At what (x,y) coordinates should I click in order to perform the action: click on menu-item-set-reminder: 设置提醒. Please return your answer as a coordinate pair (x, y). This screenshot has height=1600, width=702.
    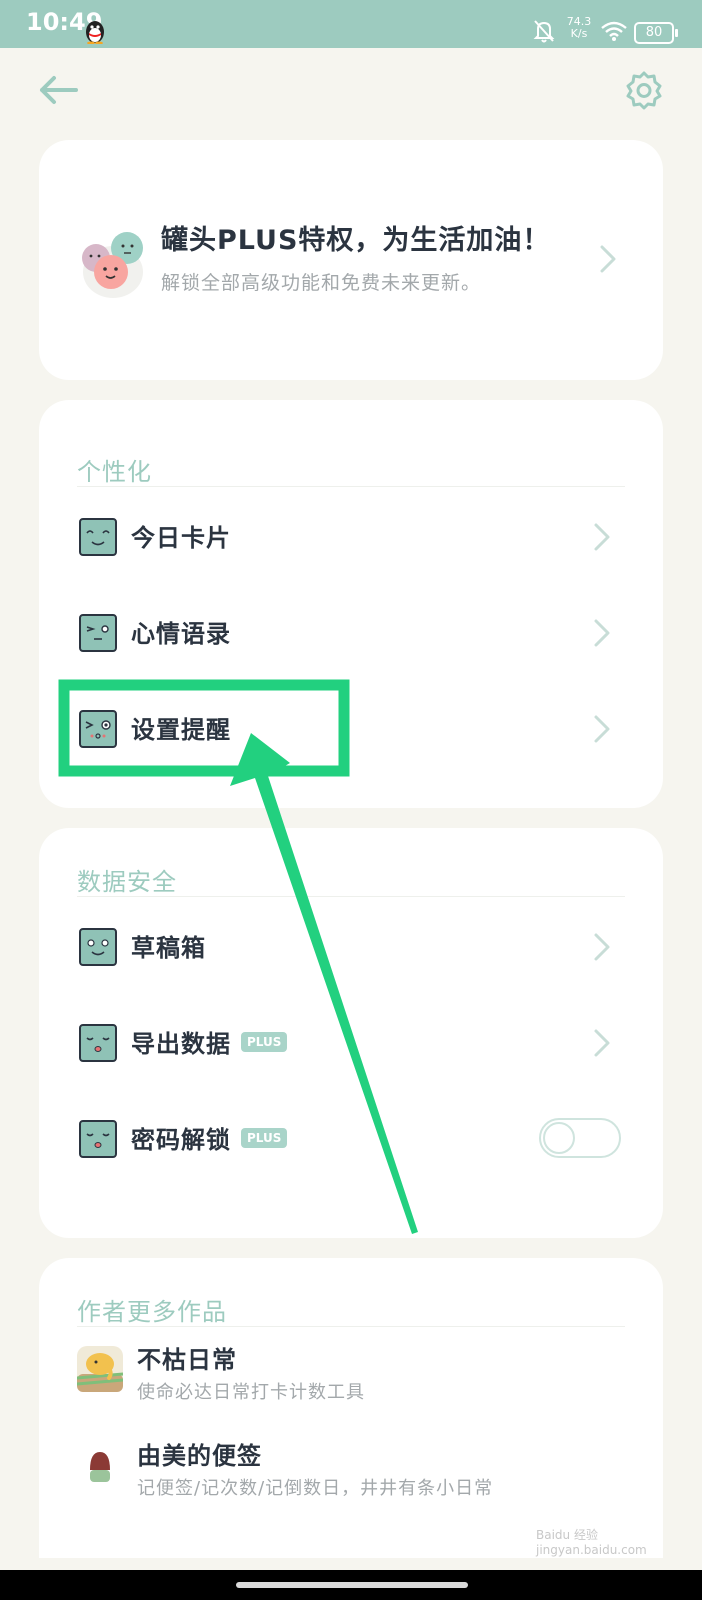
    Looking at the image, I should click on (351, 729).